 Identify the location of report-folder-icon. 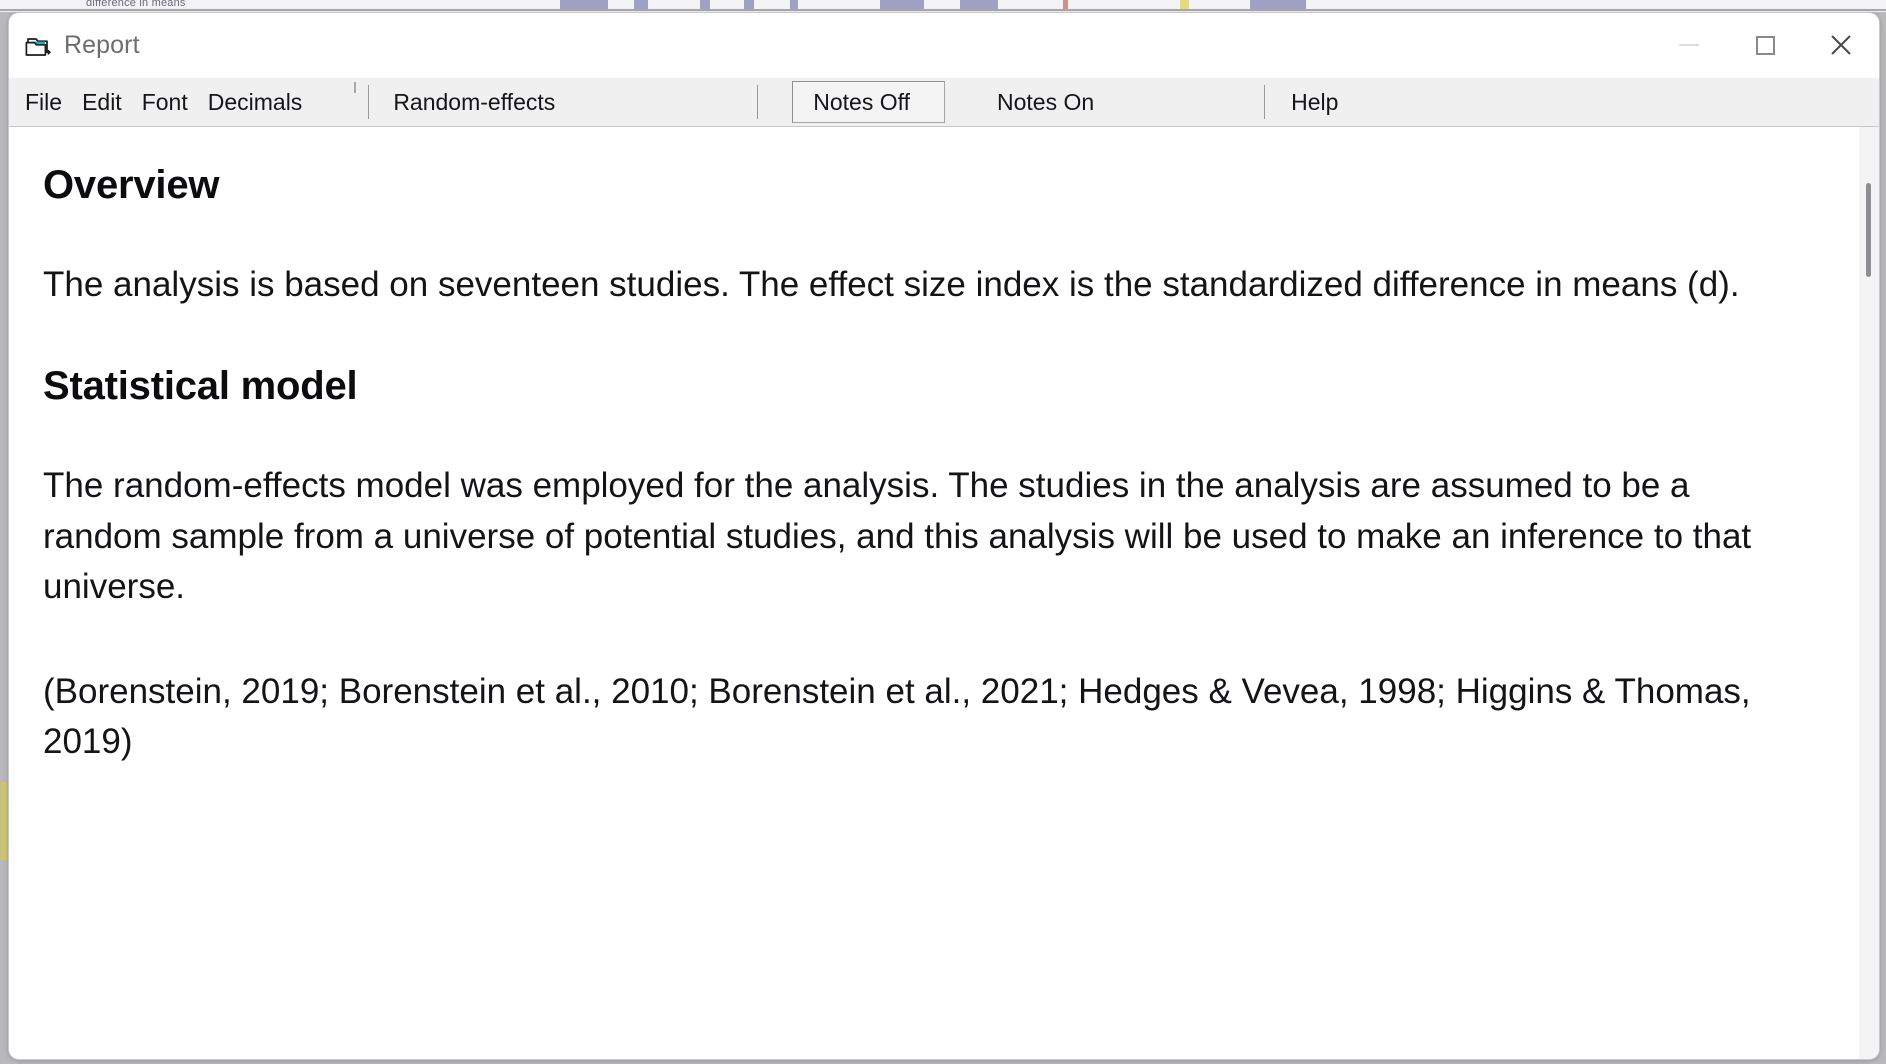
(38, 46).